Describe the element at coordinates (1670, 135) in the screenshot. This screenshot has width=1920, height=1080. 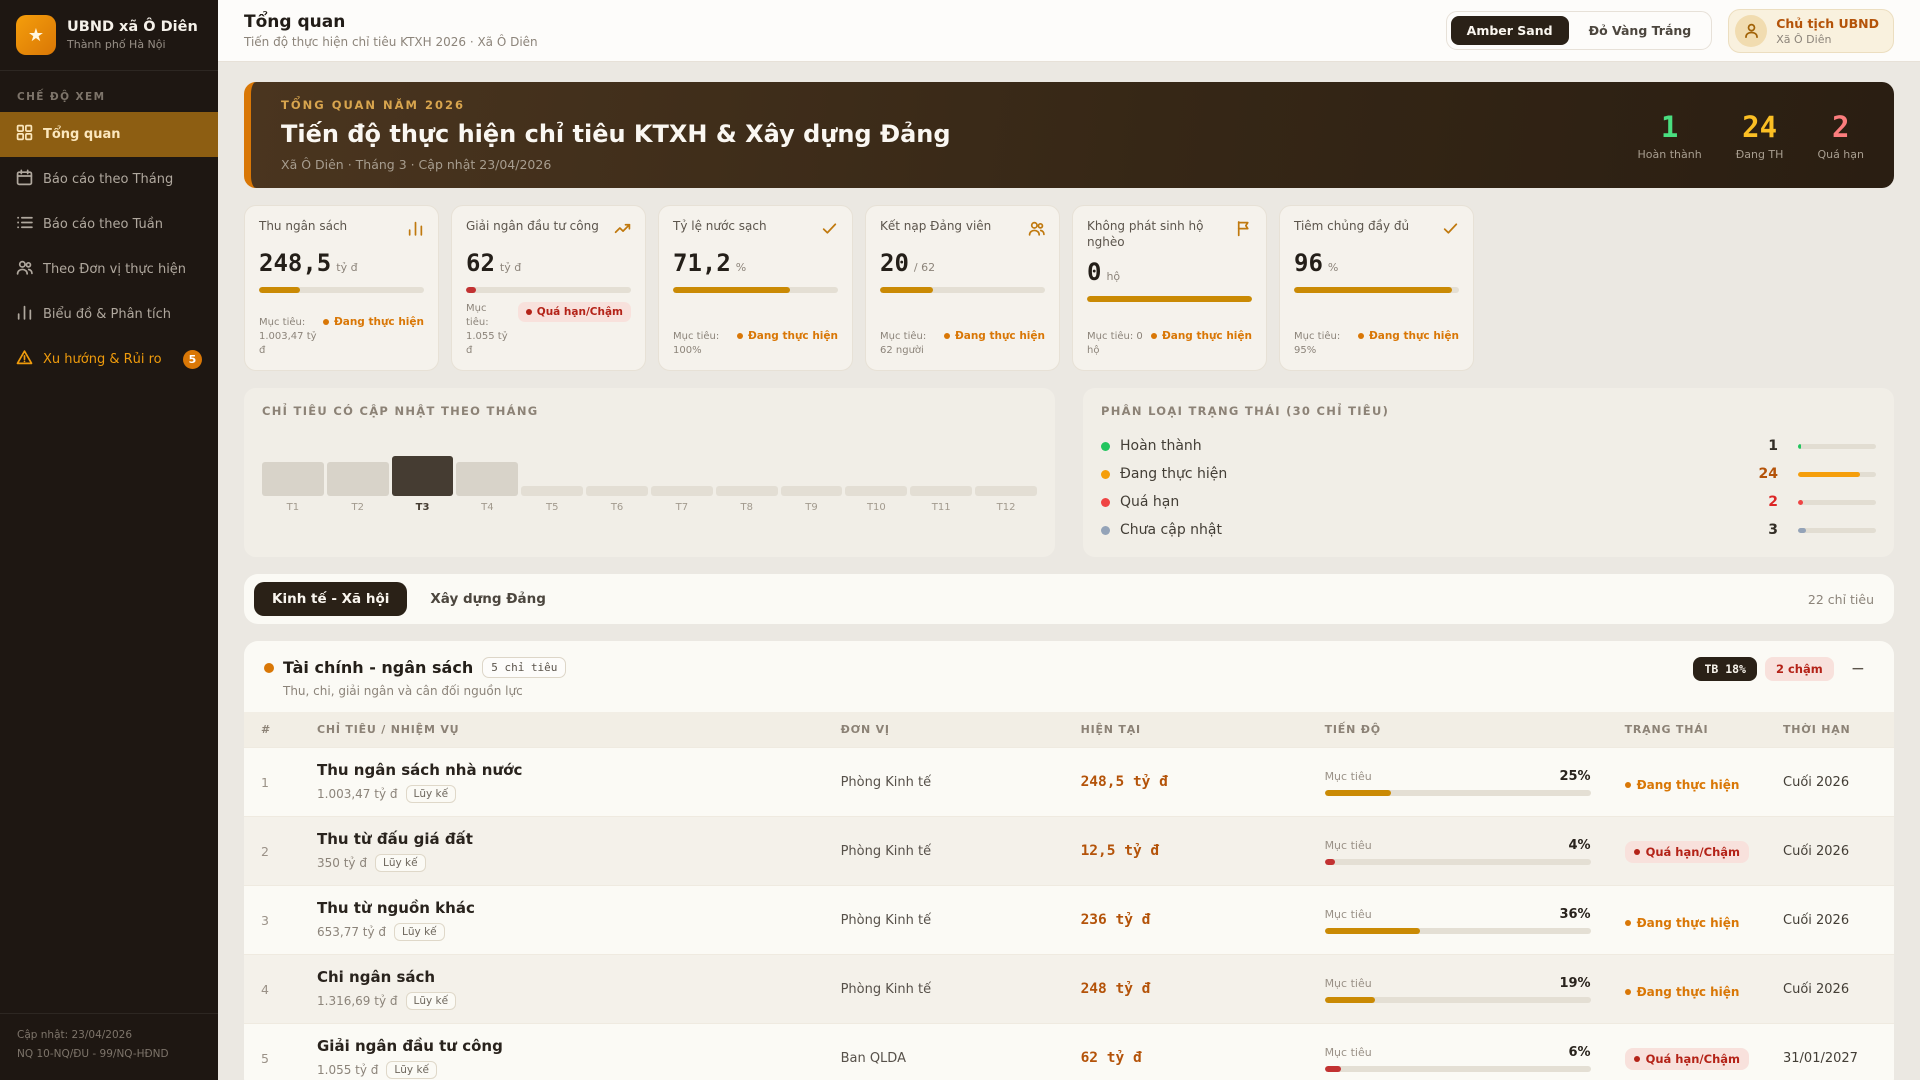
I see `stat-completed: 1 Hoàn thành` at that location.